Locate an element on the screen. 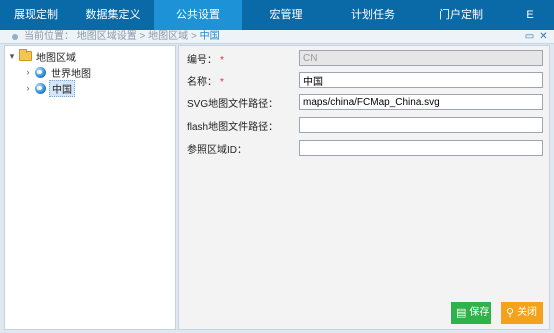  folder-icon is located at coordinates (25, 55).